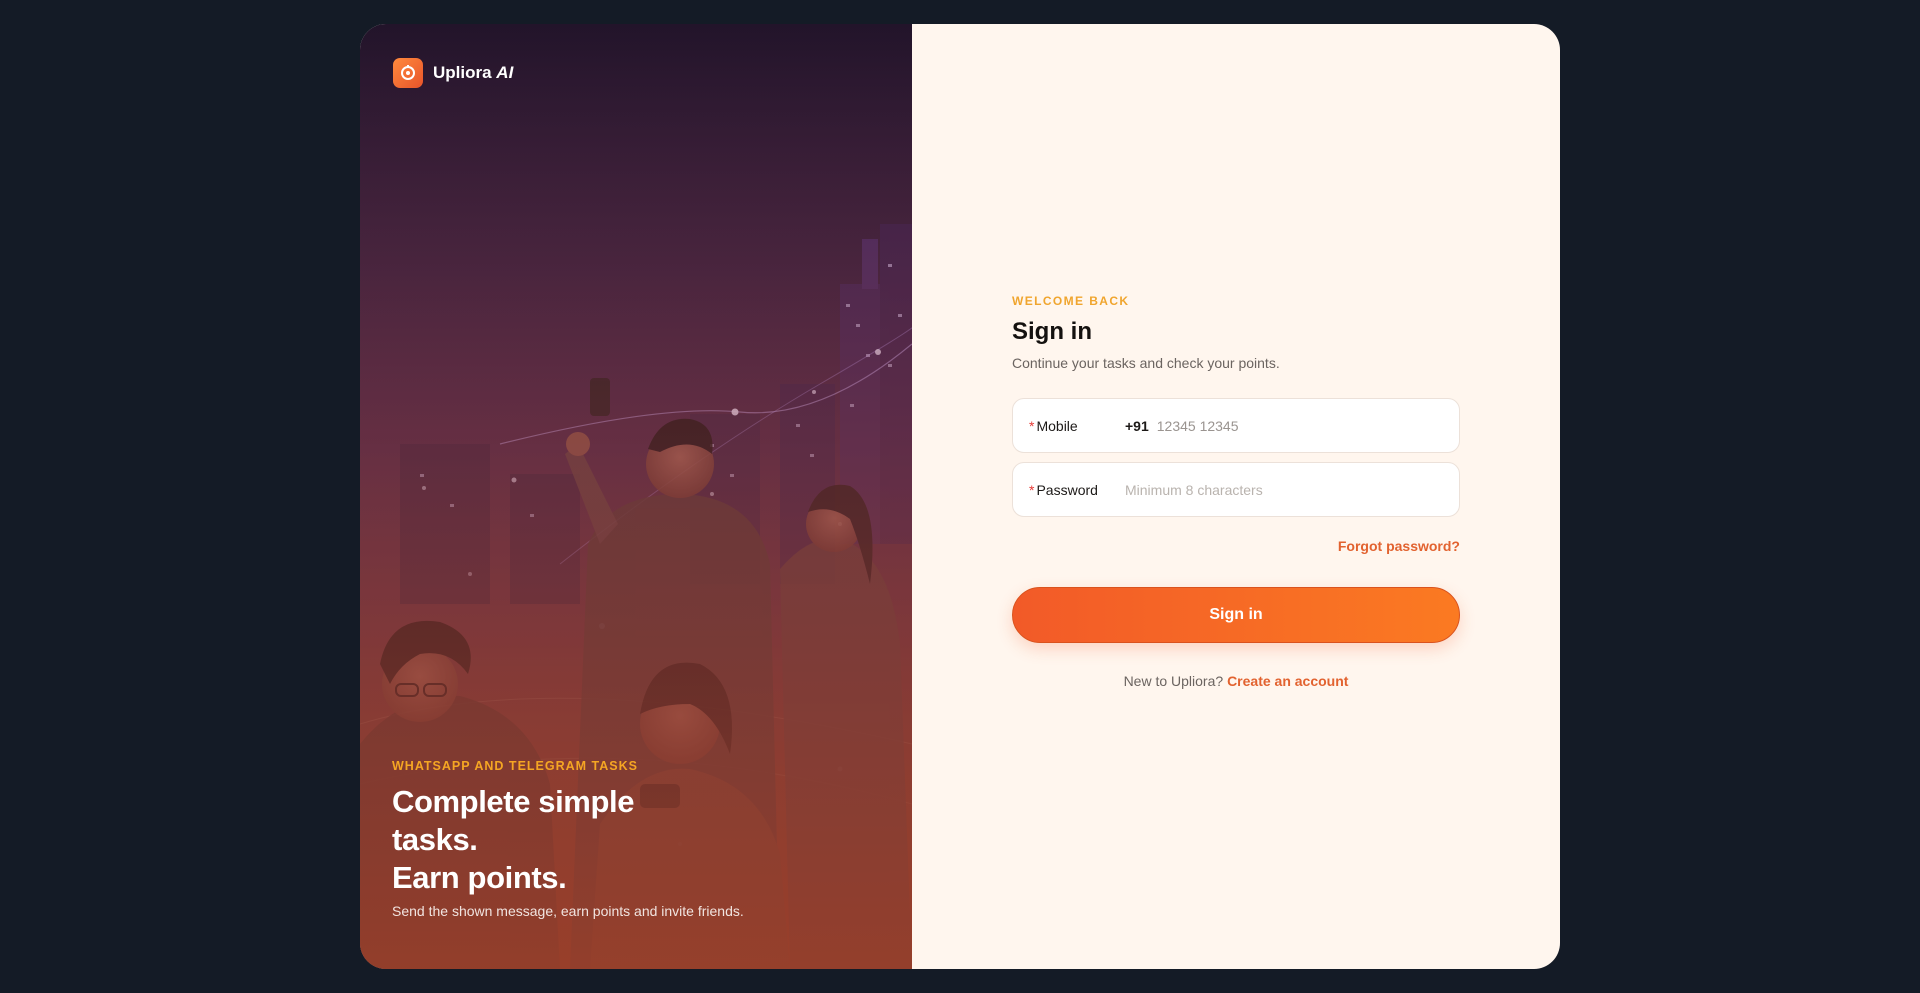 The height and width of the screenshot is (993, 1920). I want to click on signup-prompt: New to Upliora?, so click(1173, 681).